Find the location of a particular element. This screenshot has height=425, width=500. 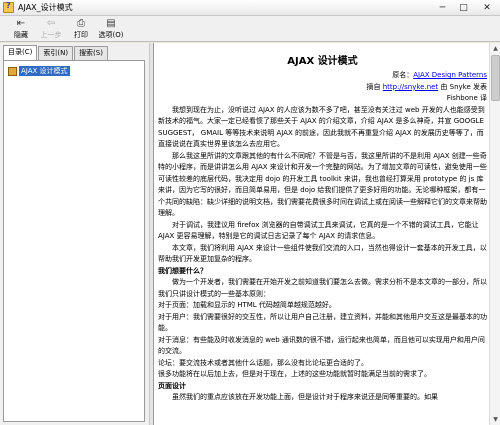

list-item: 论坛：要交流技术或者其他什么话题，那么没有比论坛更合适的了。 is located at coordinates (263, 362).